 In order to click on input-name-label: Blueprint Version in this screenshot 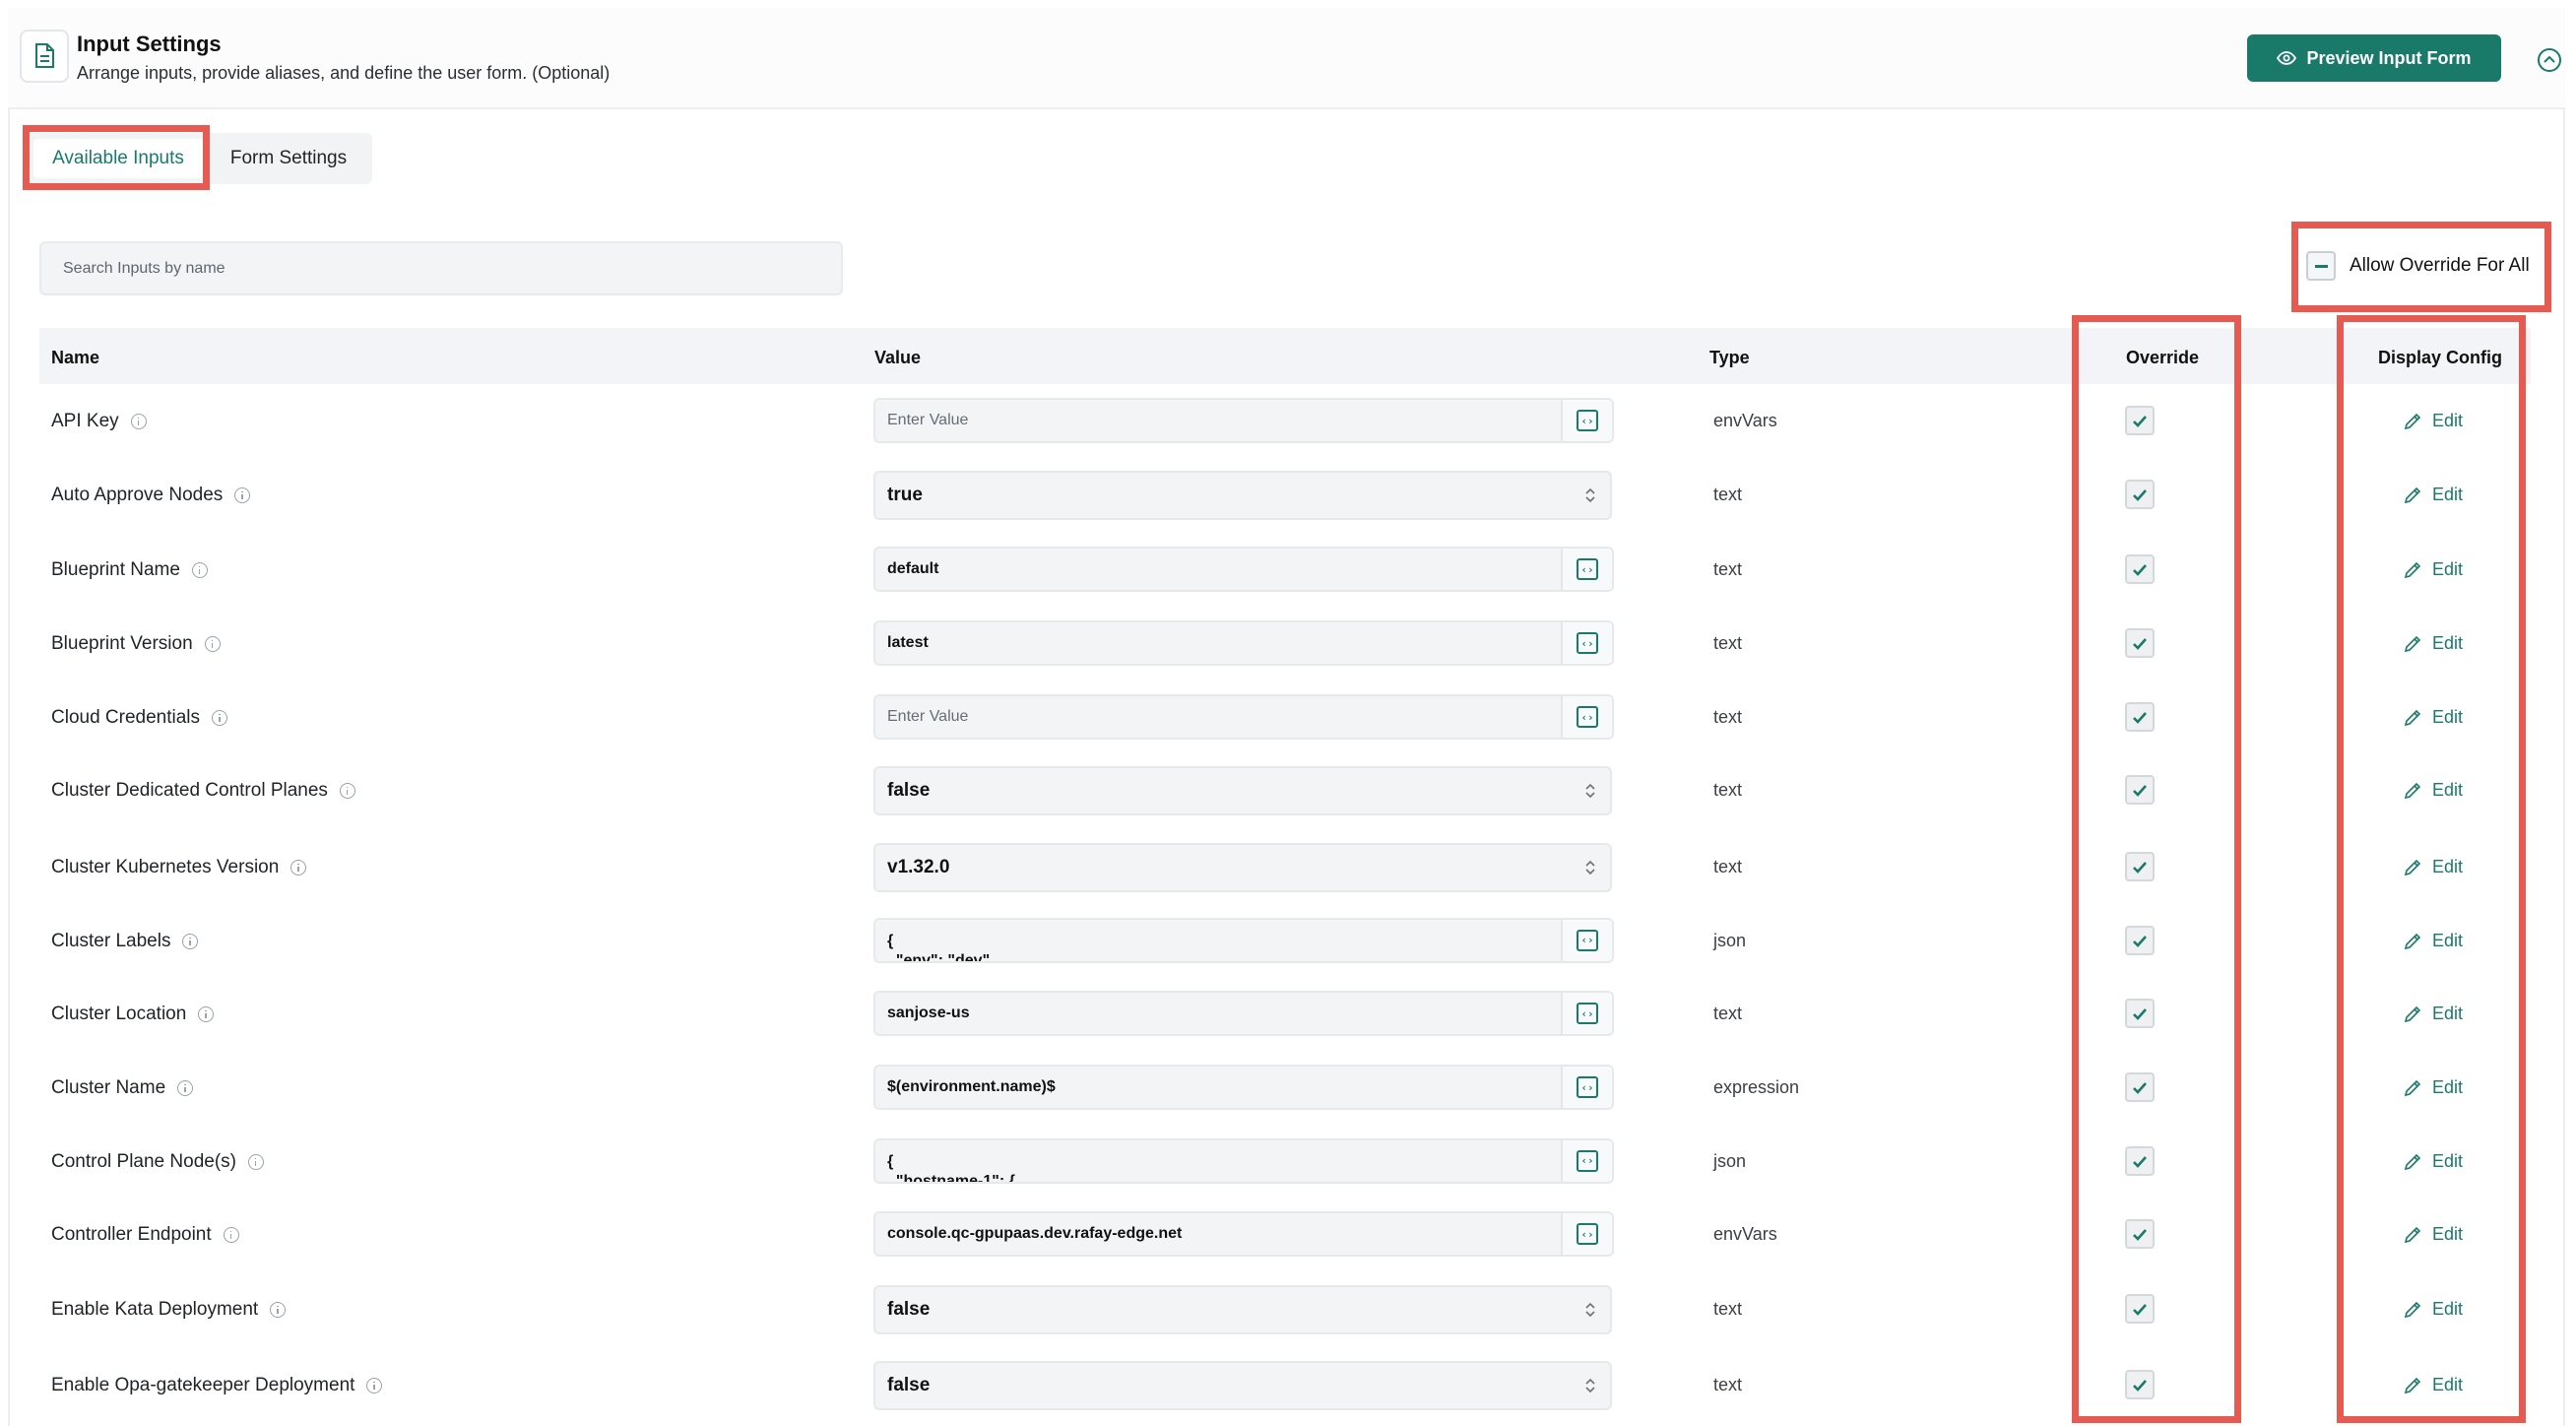, I will do `click(122, 643)`.